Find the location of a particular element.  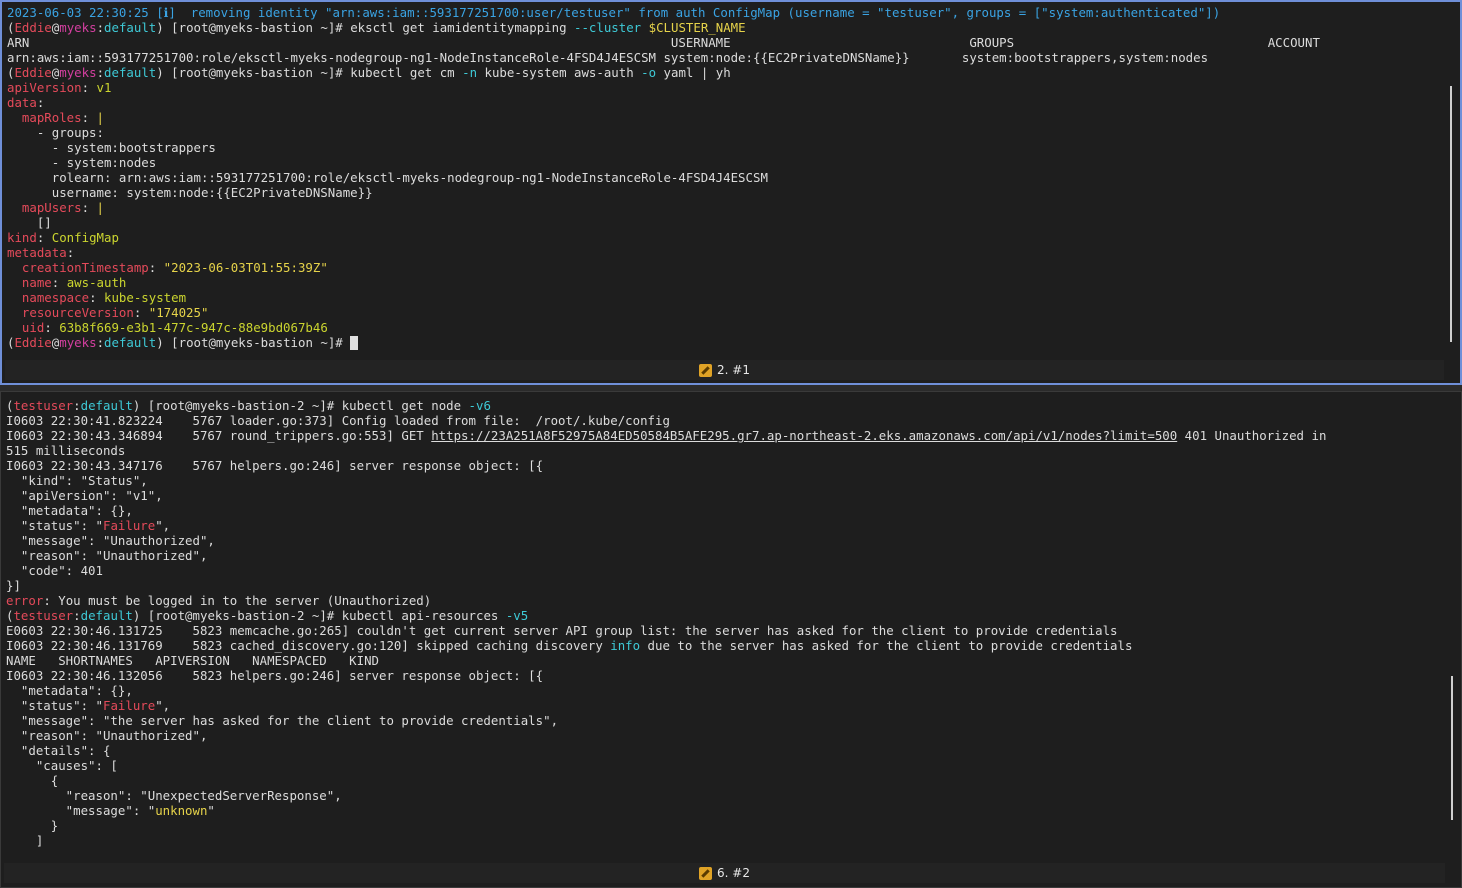

terminal-line: - system:bootstrappers is located at coordinates (725, 147).